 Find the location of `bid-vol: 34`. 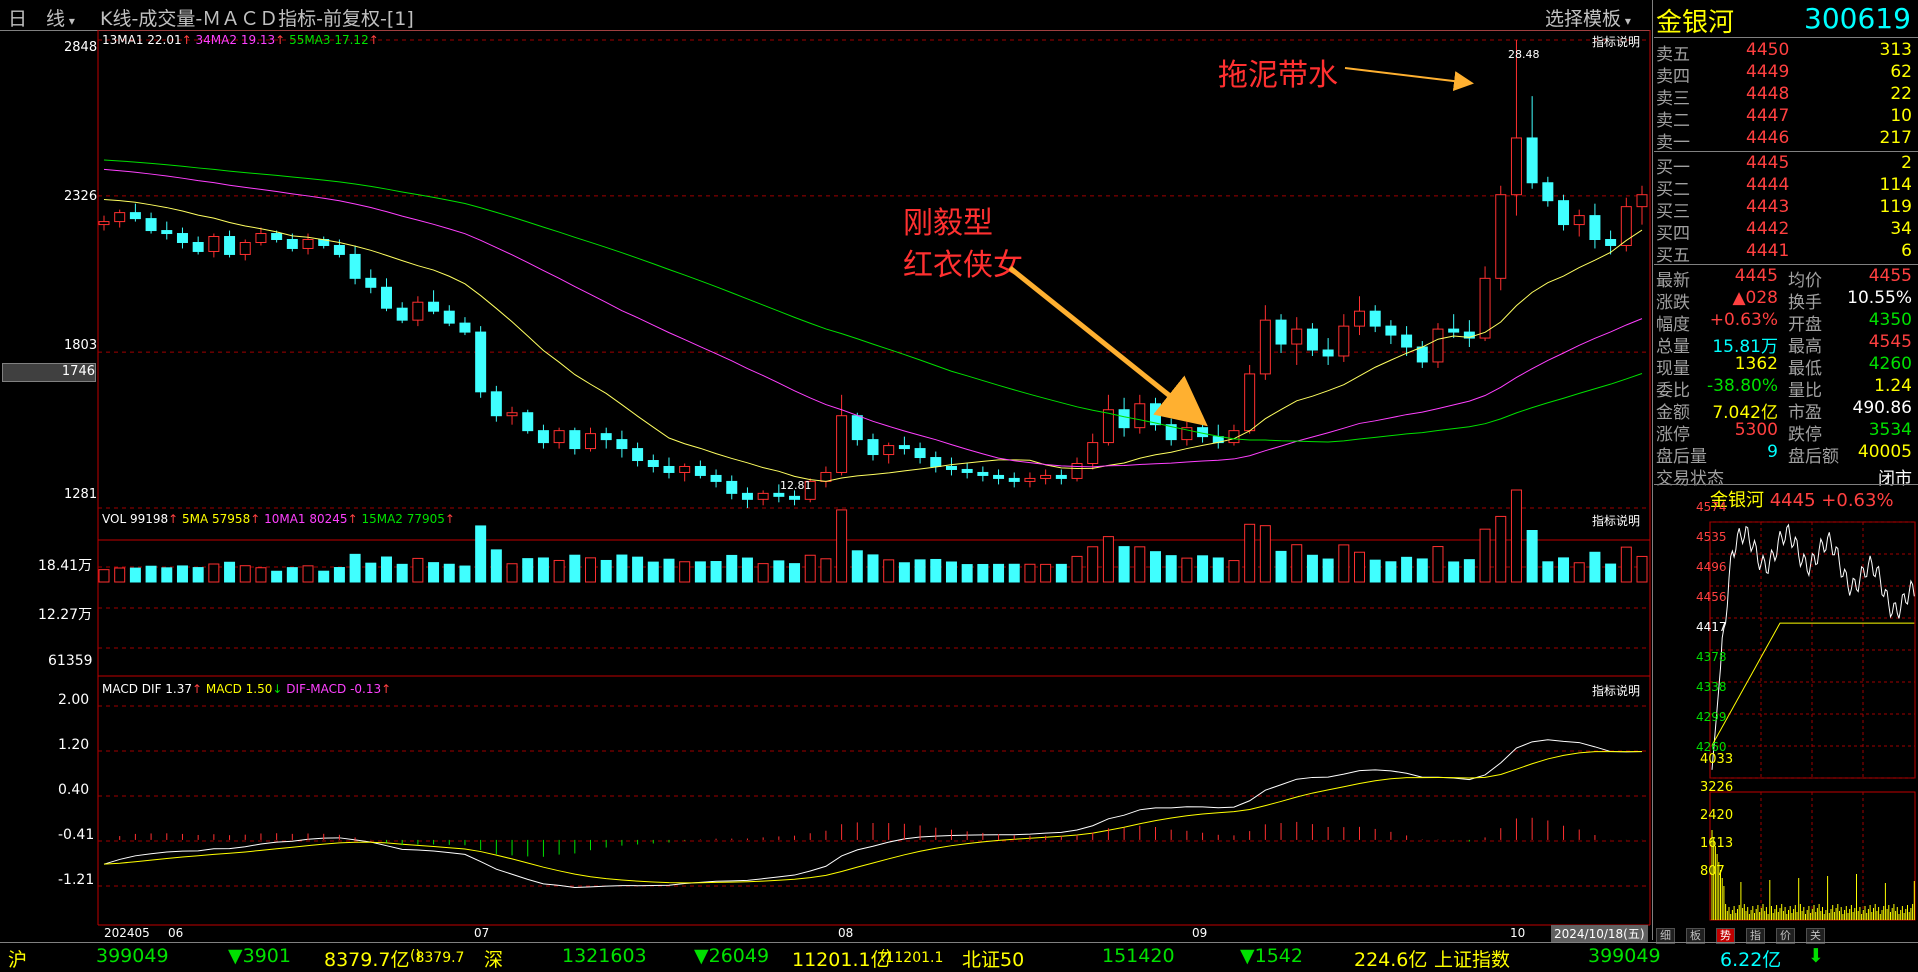

bid-vol: 34 is located at coordinates (1901, 229).